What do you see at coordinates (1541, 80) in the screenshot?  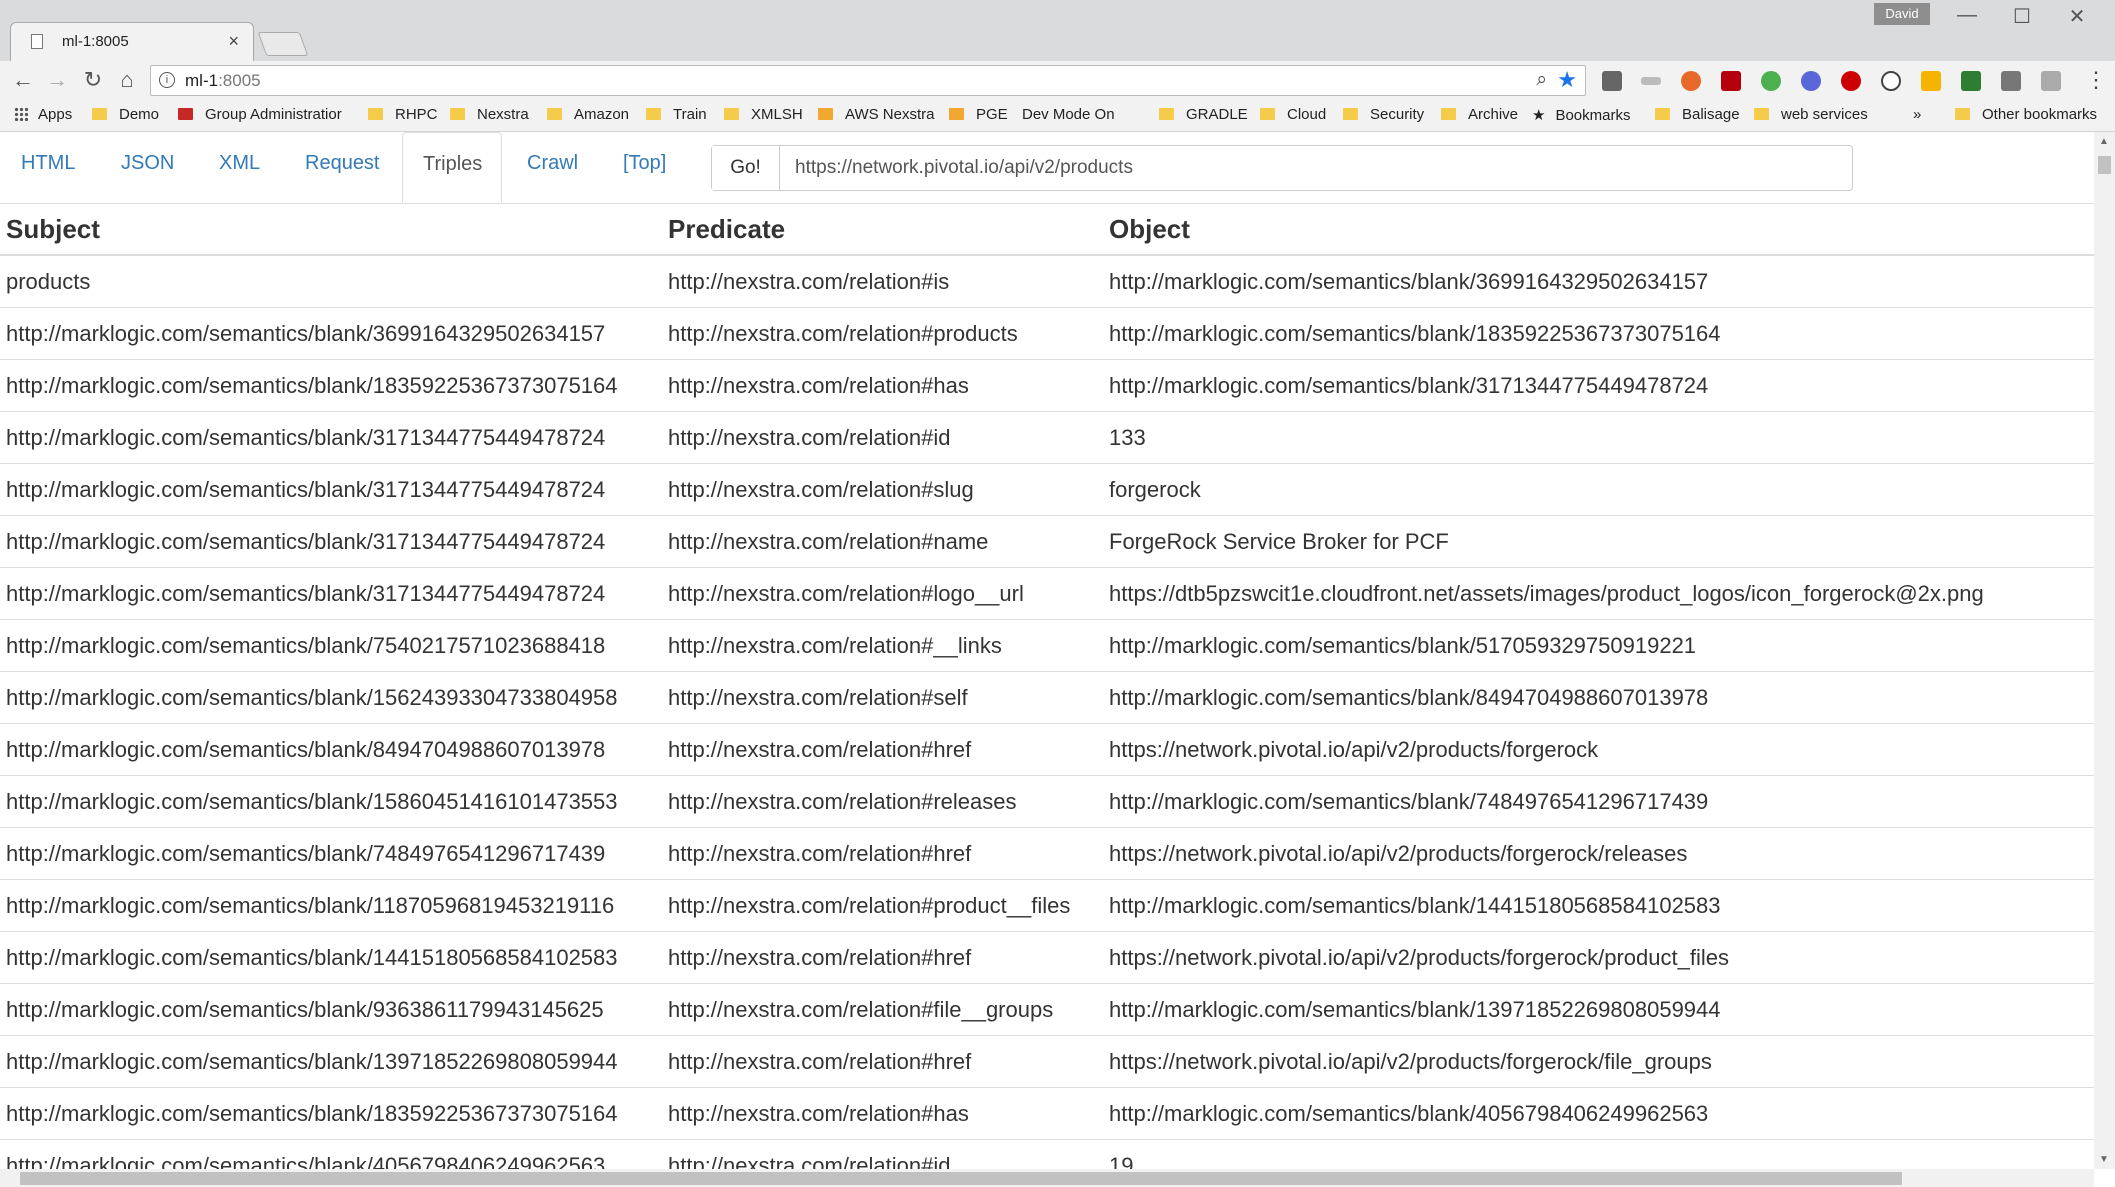 I see `zoom-icon: ⌕` at bounding box center [1541, 80].